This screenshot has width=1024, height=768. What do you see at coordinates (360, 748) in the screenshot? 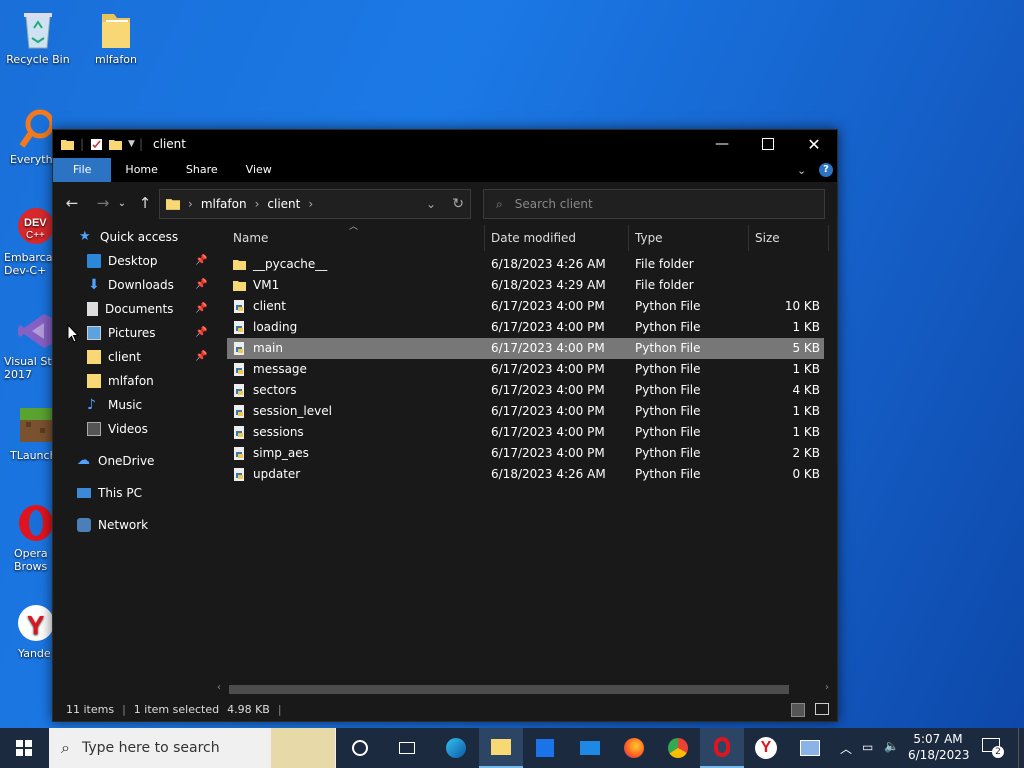
I see `cortana-button` at bounding box center [360, 748].